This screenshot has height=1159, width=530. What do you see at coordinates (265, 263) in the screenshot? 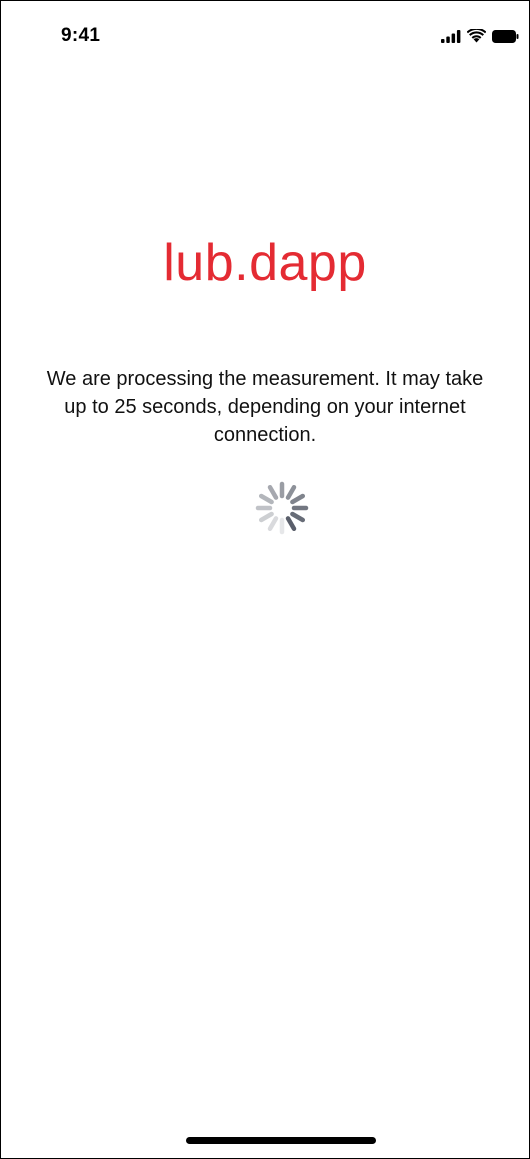
I see `brand-logo-text: lub.dapp` at bounding box center [265, 263].